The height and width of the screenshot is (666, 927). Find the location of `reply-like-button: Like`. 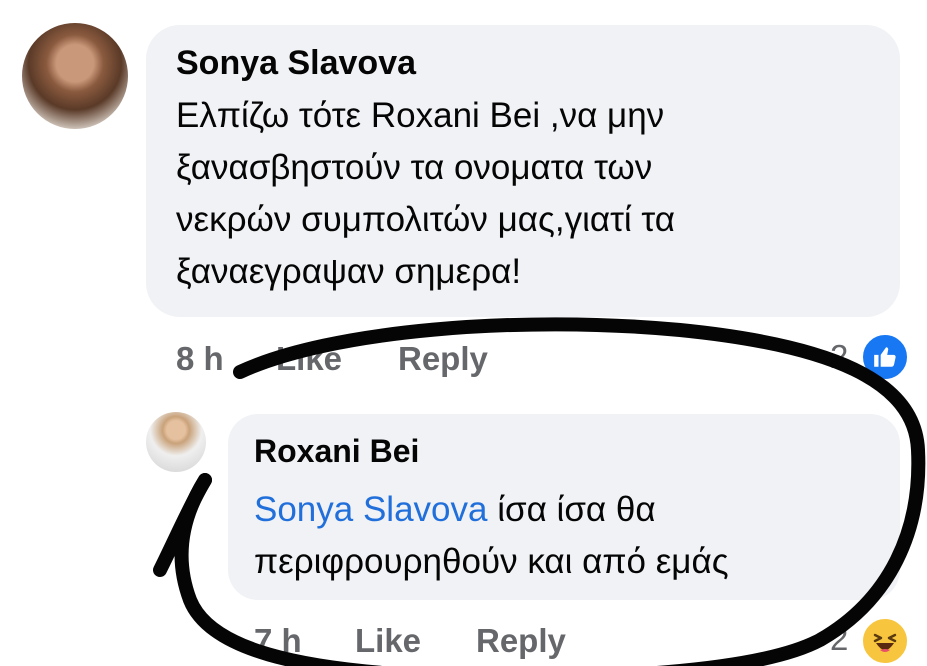

reply-like-button: Like is located at coordinates (388, 641).